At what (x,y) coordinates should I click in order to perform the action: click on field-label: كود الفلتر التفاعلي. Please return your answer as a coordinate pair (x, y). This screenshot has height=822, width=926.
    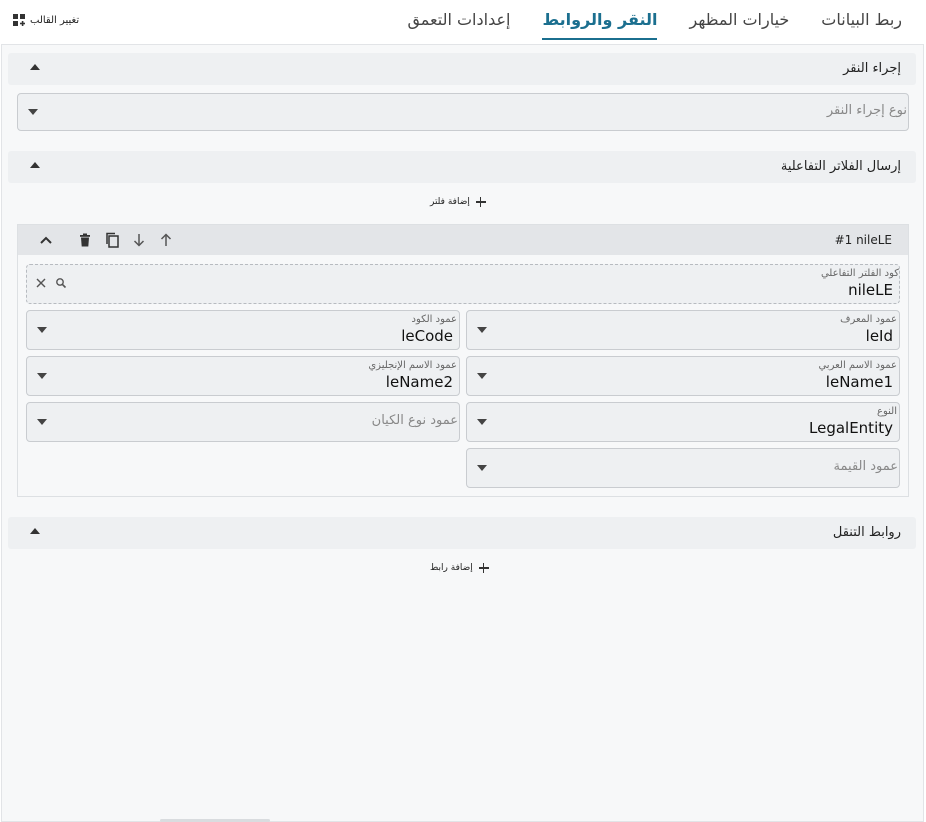
    Looking at the image, I should click on (859, 273).